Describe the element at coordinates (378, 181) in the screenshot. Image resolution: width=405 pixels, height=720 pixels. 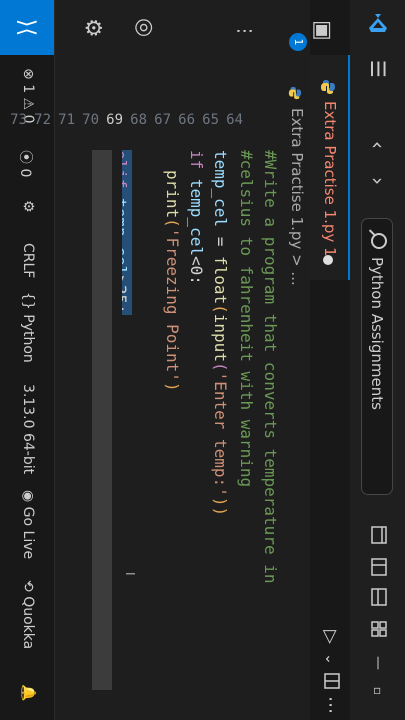
I see `go-forward-icon: ›` at that location.